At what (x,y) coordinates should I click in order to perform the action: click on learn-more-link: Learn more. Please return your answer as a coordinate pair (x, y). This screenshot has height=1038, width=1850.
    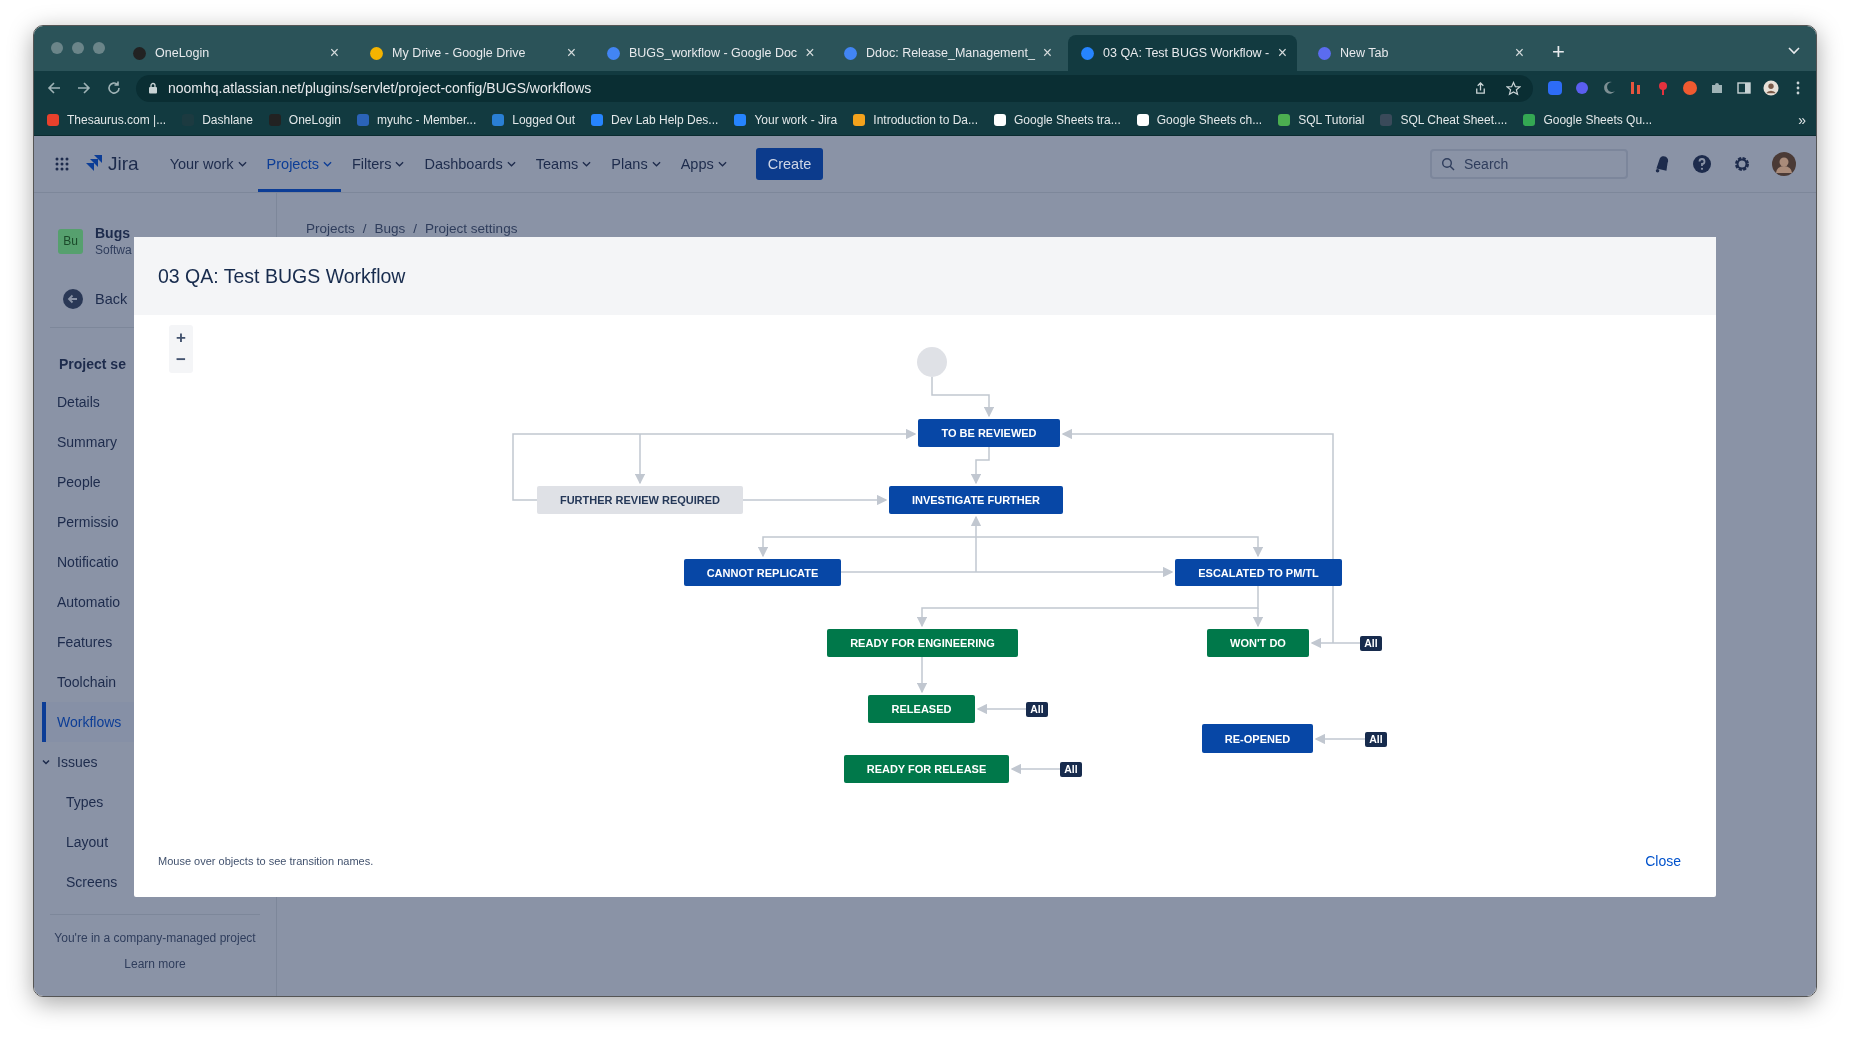
    Looking at the image, I should click on (155, 964).